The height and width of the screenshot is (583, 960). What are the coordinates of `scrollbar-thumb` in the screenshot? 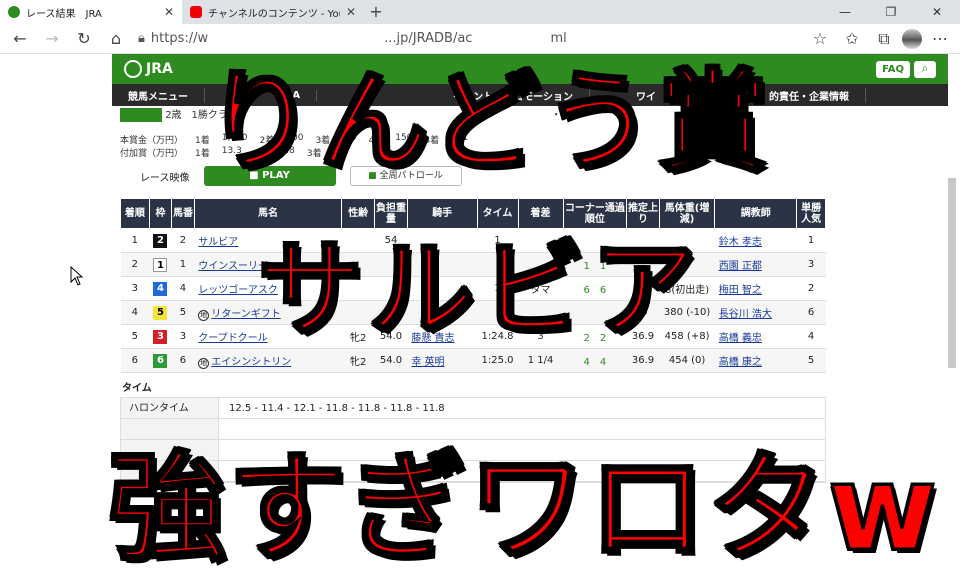 It's located at (952, 273).